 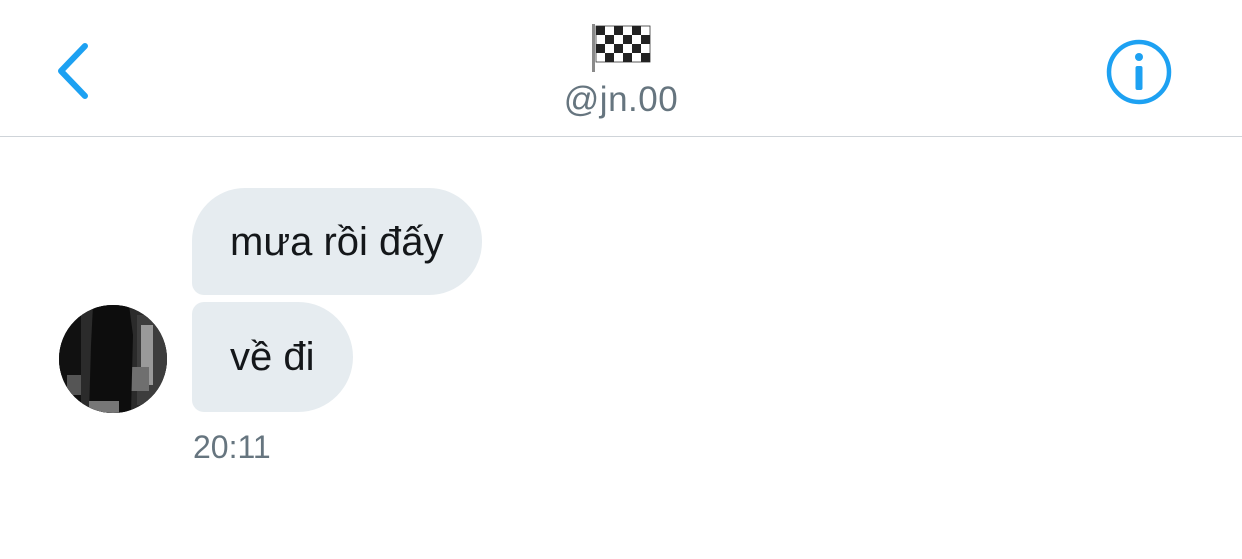 I want to click on message-bubble: mưa rồi đấy, so click(x=337, y=241).